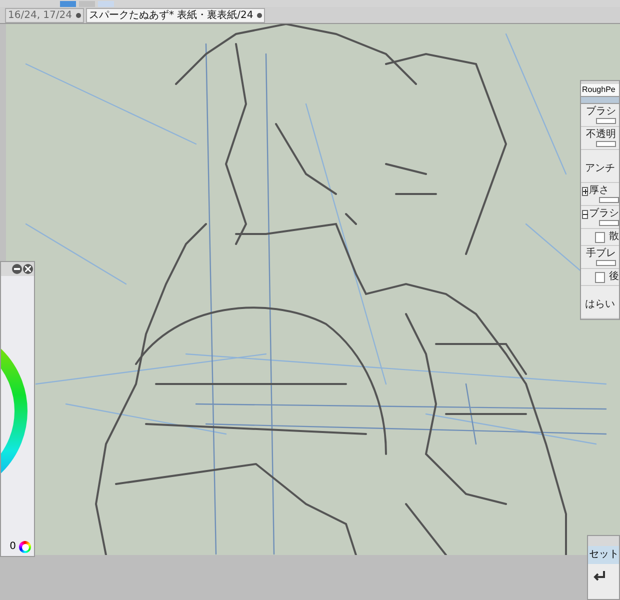  What do you see at coordinates (599, 576) in the screenshot?
I see `undo-arrow-icon` at bounding box center [599, 576].